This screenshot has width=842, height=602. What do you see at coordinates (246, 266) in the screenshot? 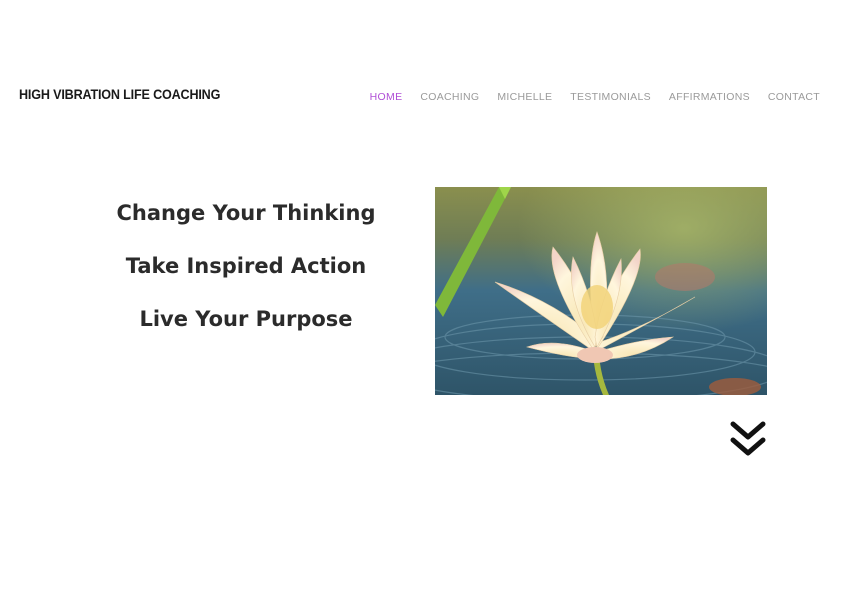
I see `tagline-line-2: Take Inspired Action` at bounding box center [246, 266].